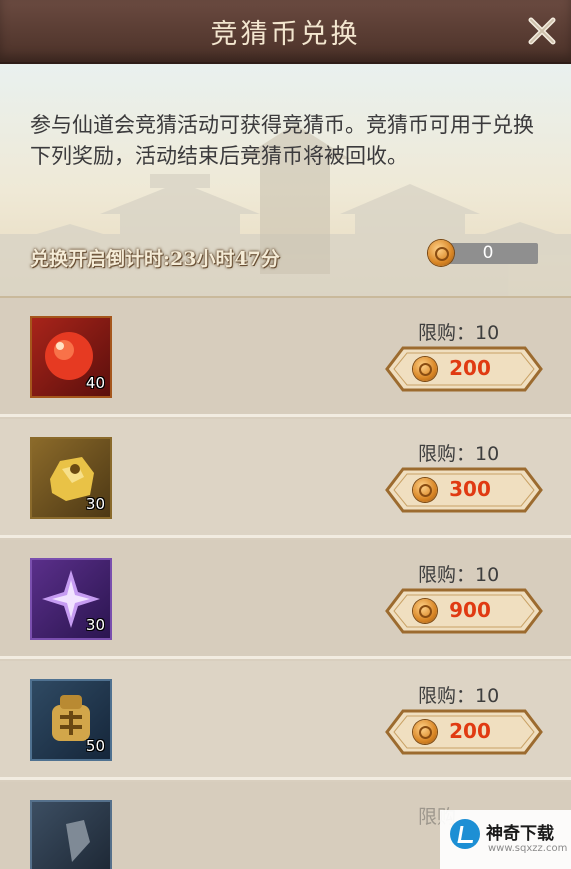 This screenshot has width=571, height=869. Describe the element at coordinates (285, 357) in the screenshot. I see `list-item: 40 限购：10 200` at that location.